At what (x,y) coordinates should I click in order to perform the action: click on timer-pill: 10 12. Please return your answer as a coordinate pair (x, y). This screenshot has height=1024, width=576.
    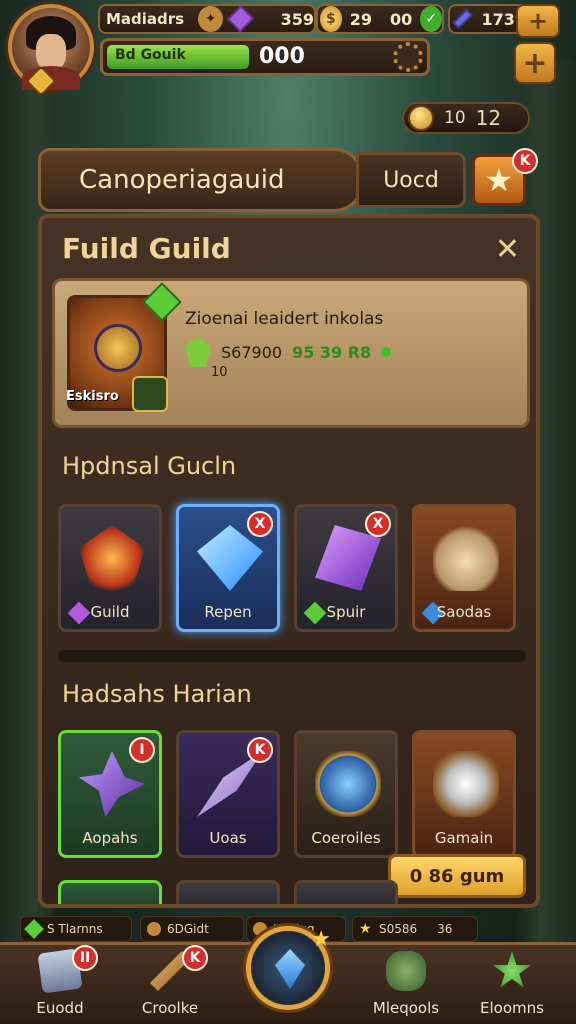
    Looking at the image, I should click on (466, 118).